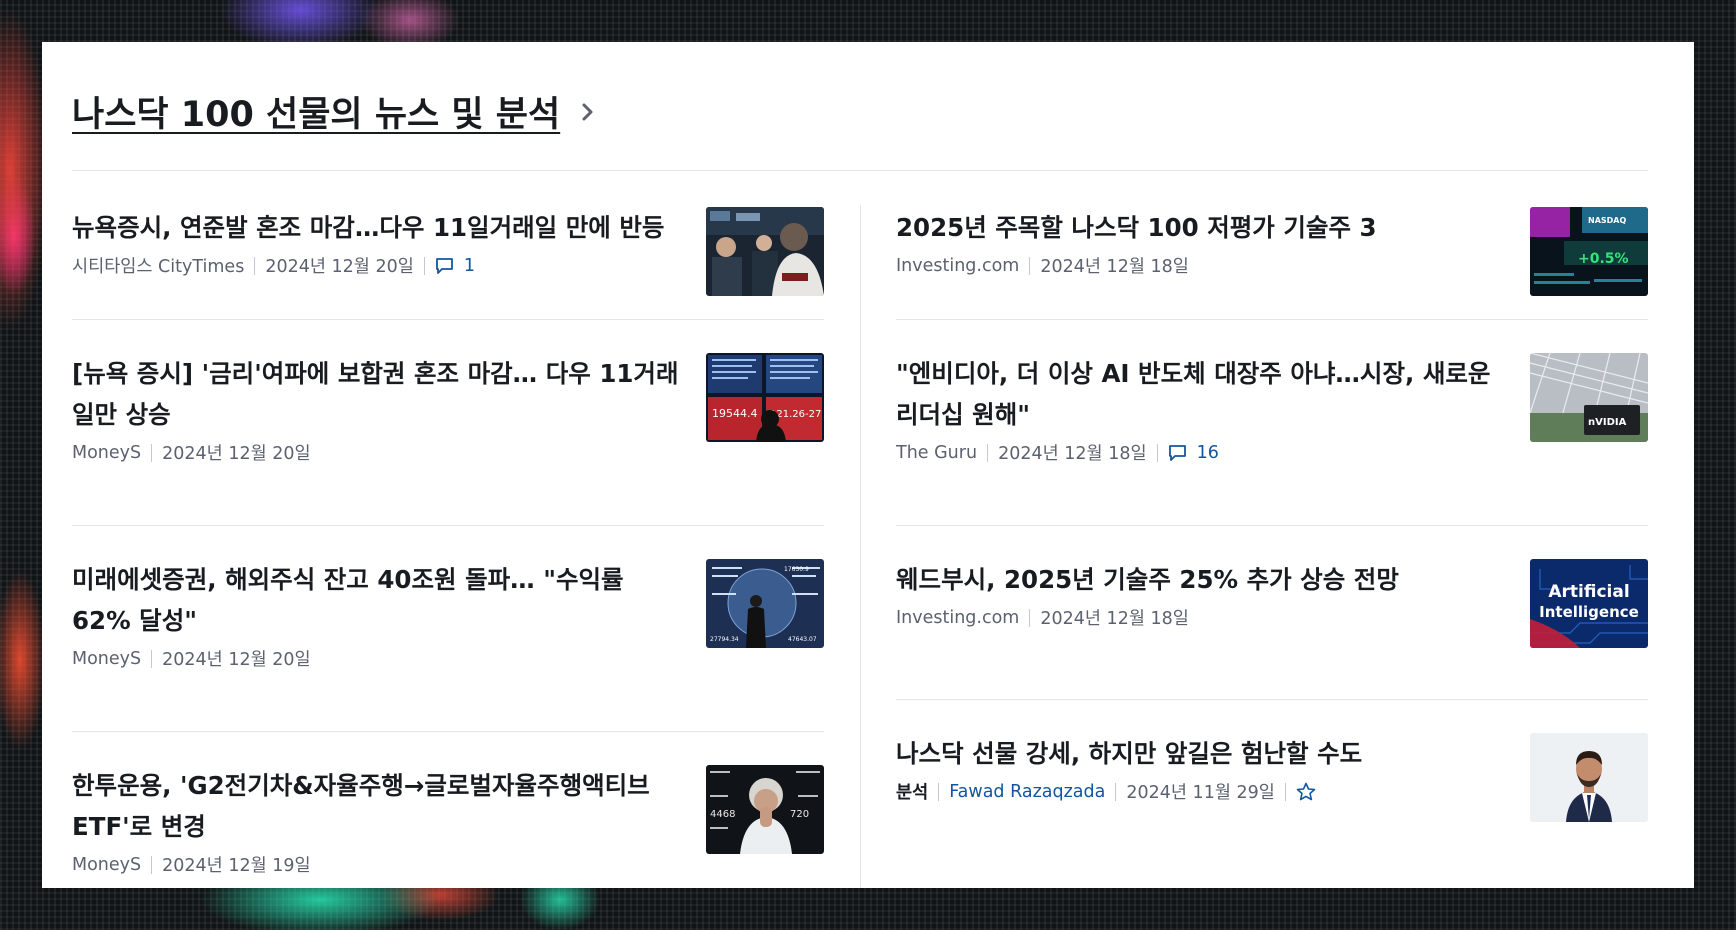 The height and width of the screenshot is (930, 1736). Describe the element at coordinates (1607, 220) in the screenshot. I see `thumb-text: NASDAQ` at that location.